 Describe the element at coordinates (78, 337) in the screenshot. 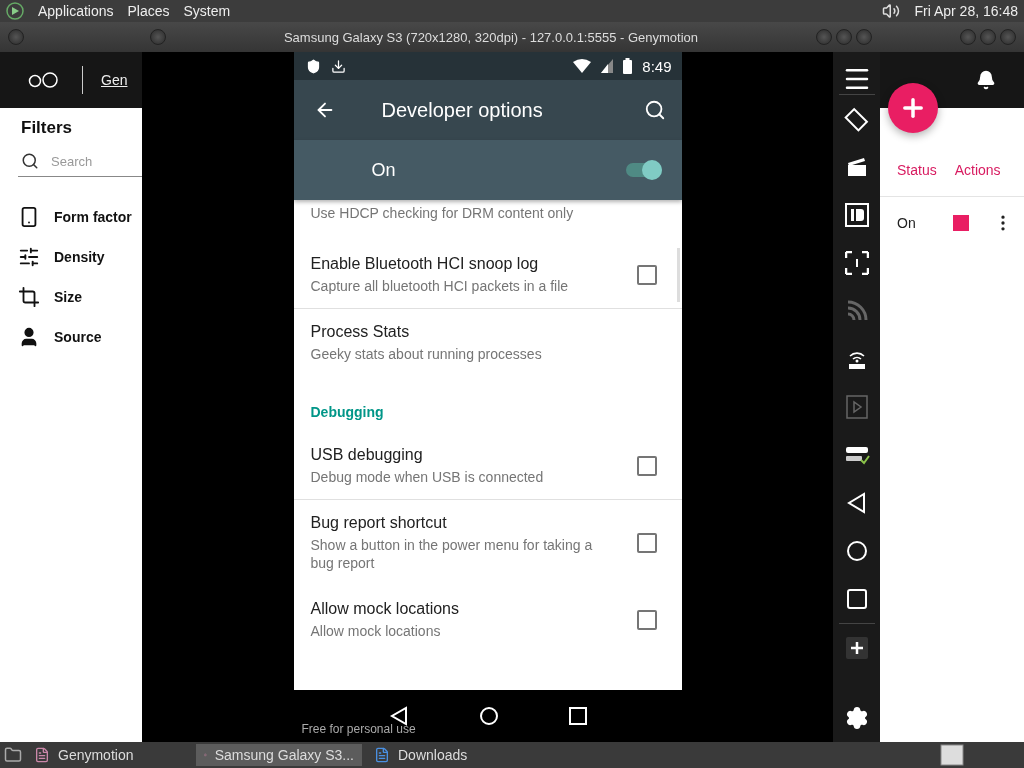

I see `filter-item: Source` at that location.